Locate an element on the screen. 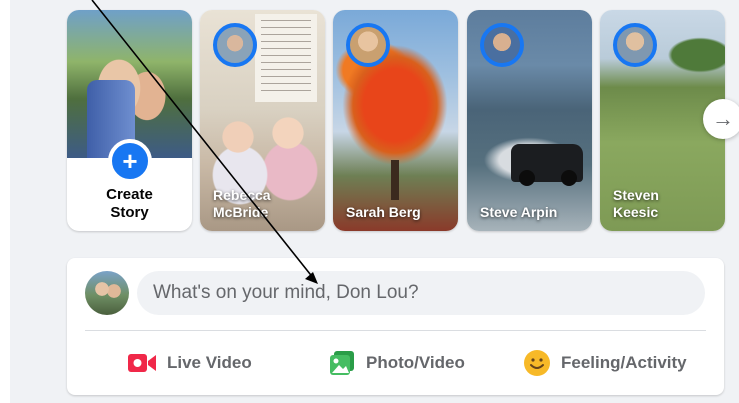  video-camera-icon is located at coordinates (142, 363).